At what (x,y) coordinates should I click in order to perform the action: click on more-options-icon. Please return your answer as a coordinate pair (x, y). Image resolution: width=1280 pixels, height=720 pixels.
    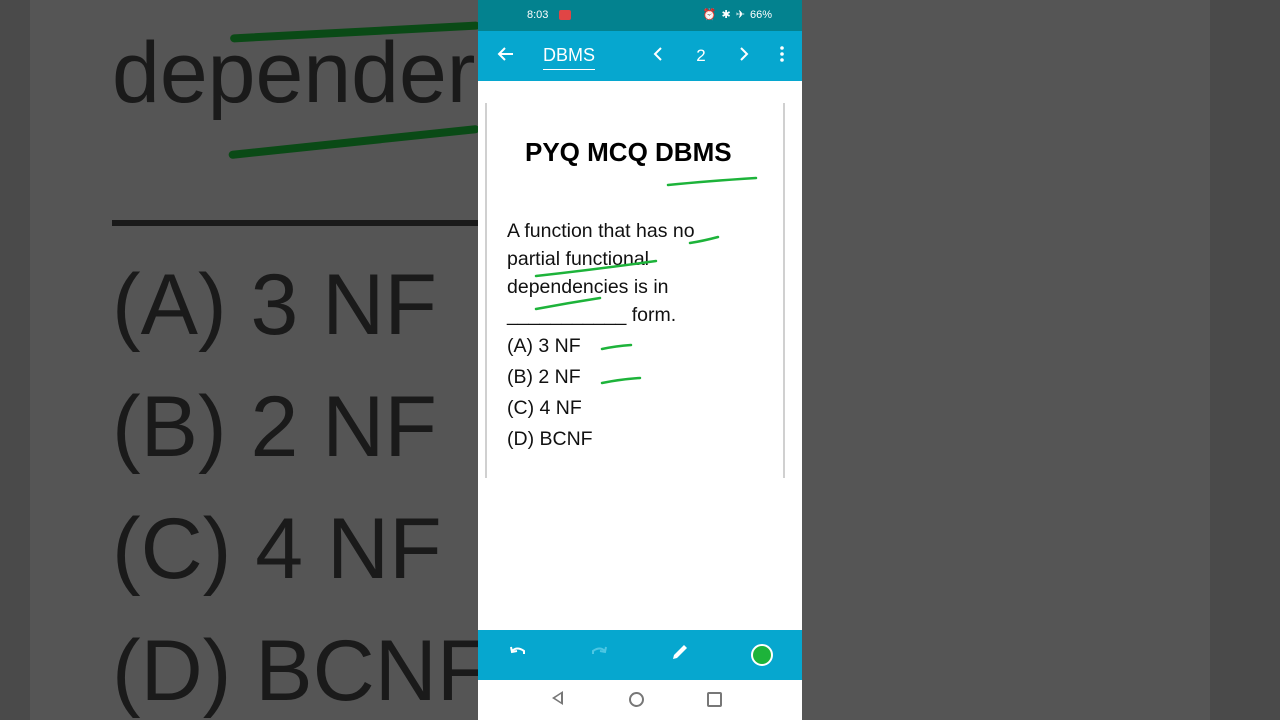
    Looking at the image, I should click on (782, 56).